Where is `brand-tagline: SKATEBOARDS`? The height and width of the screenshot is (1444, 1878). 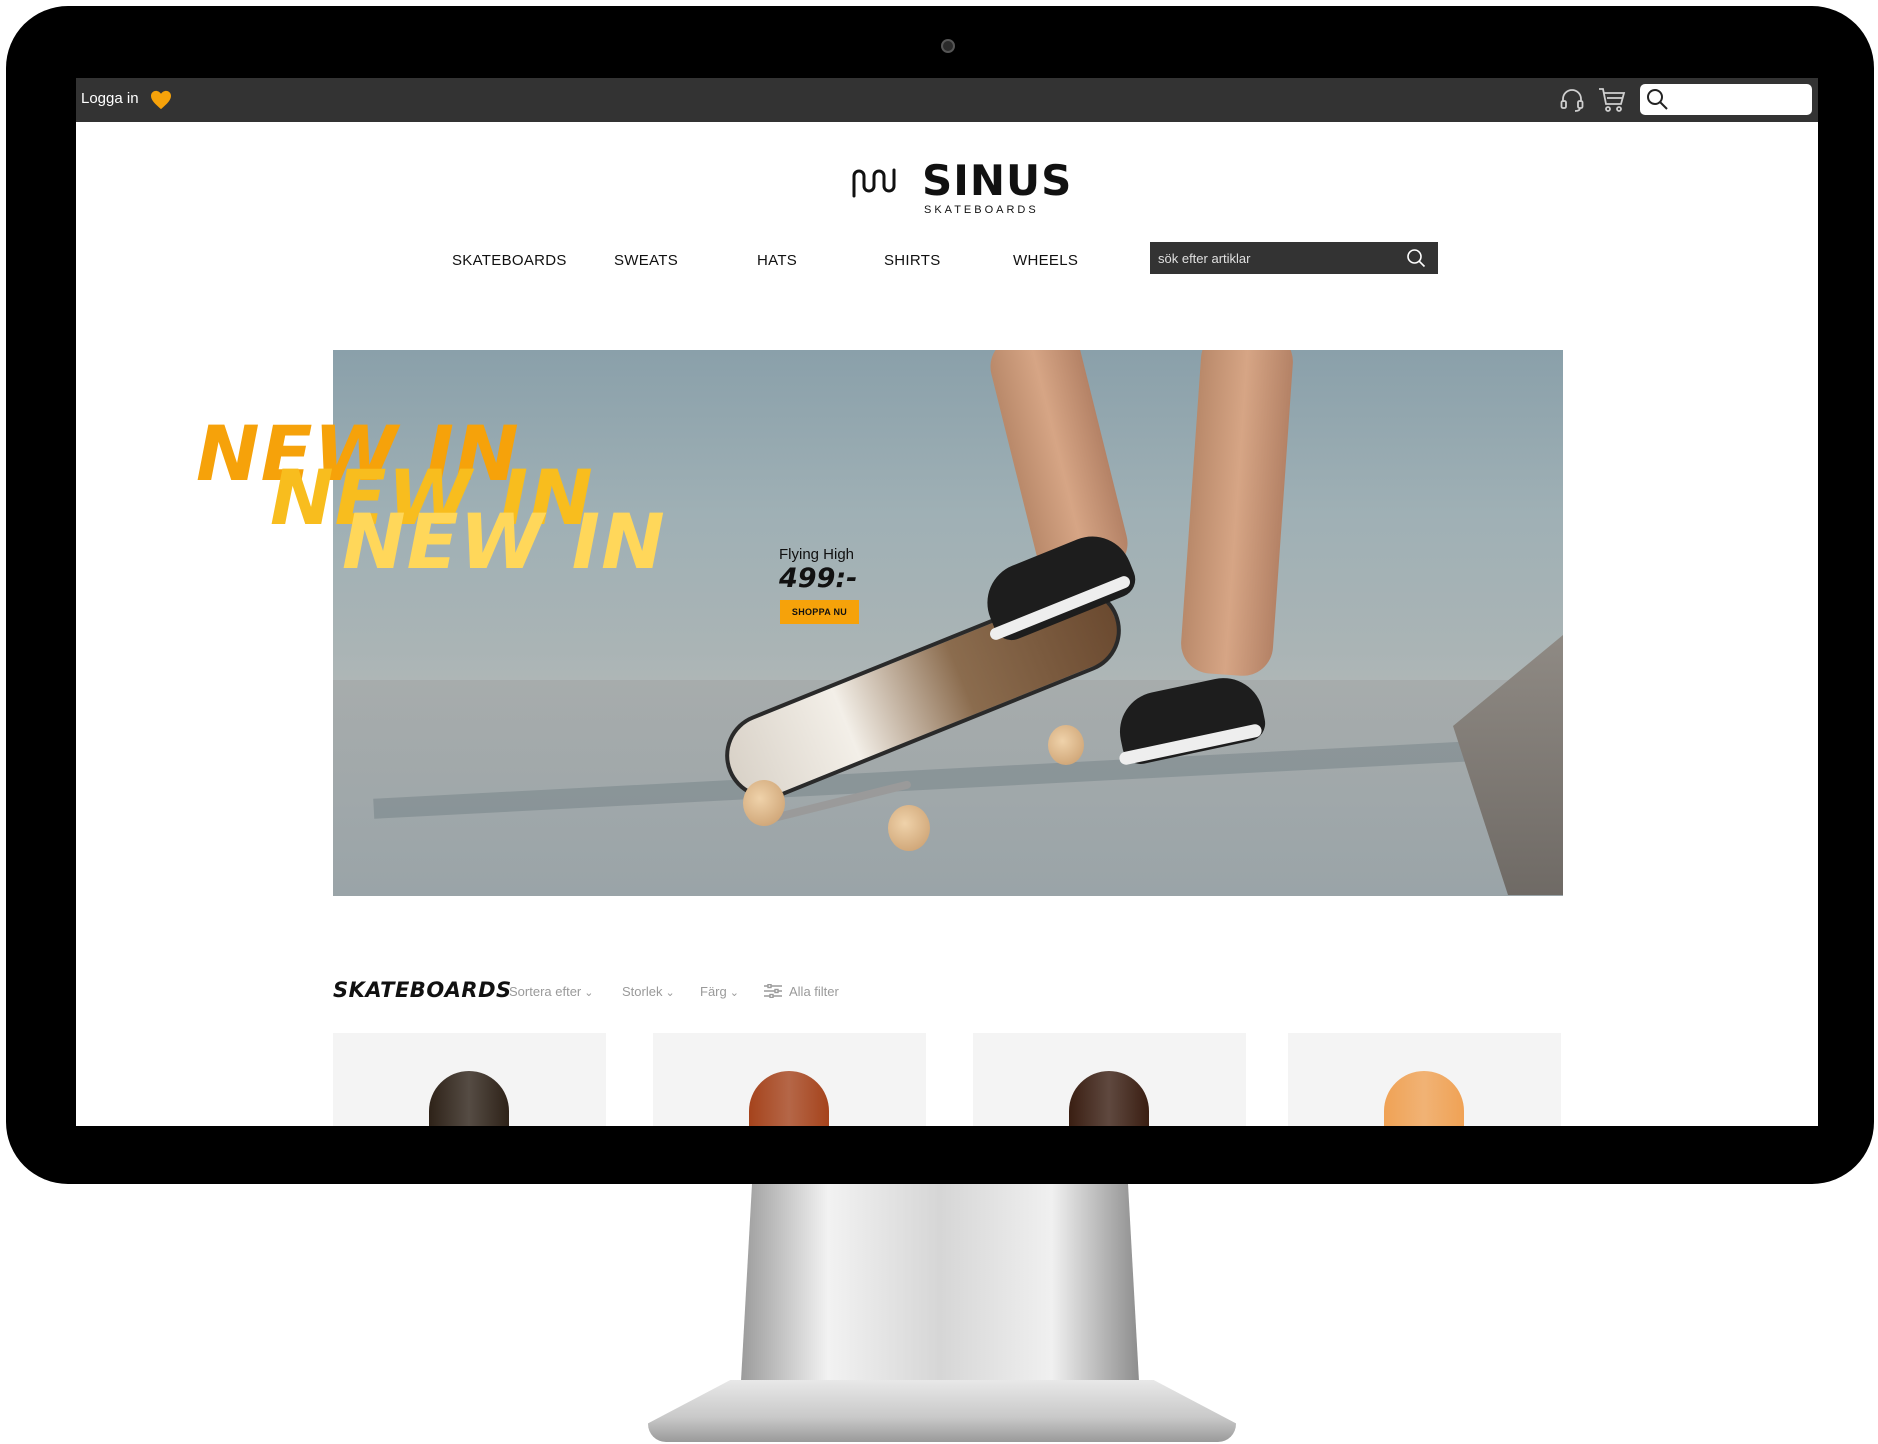 brand-tagline: SKATEBOARDS is located at coordinates (981, 210).